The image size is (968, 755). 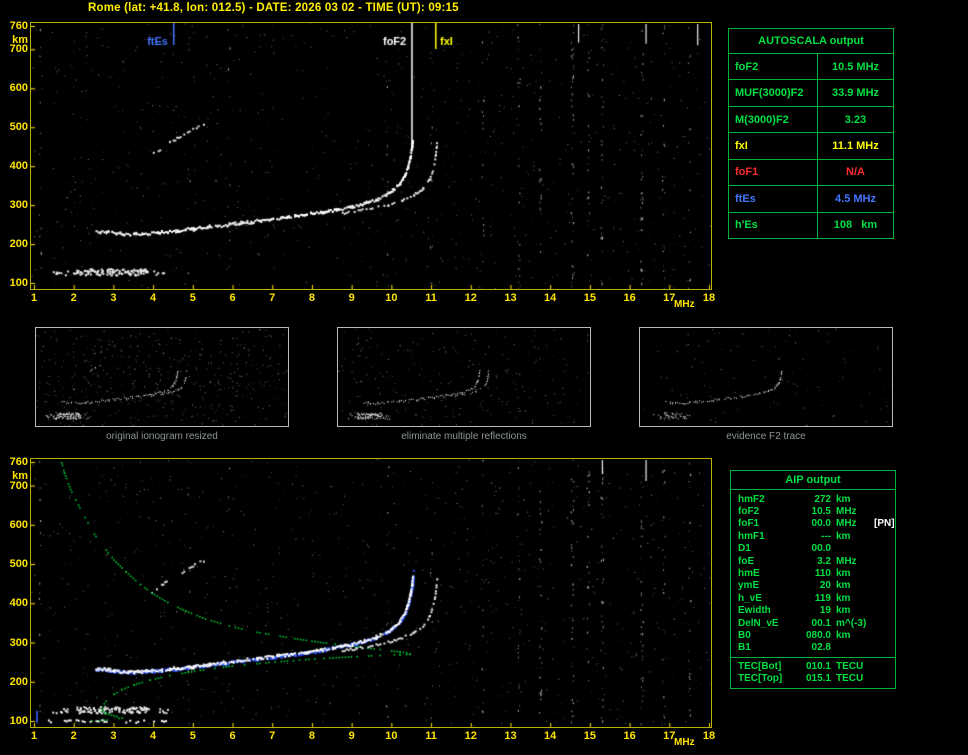 I want to click on aip-lab: hmF2, so click(x=751, y=499).